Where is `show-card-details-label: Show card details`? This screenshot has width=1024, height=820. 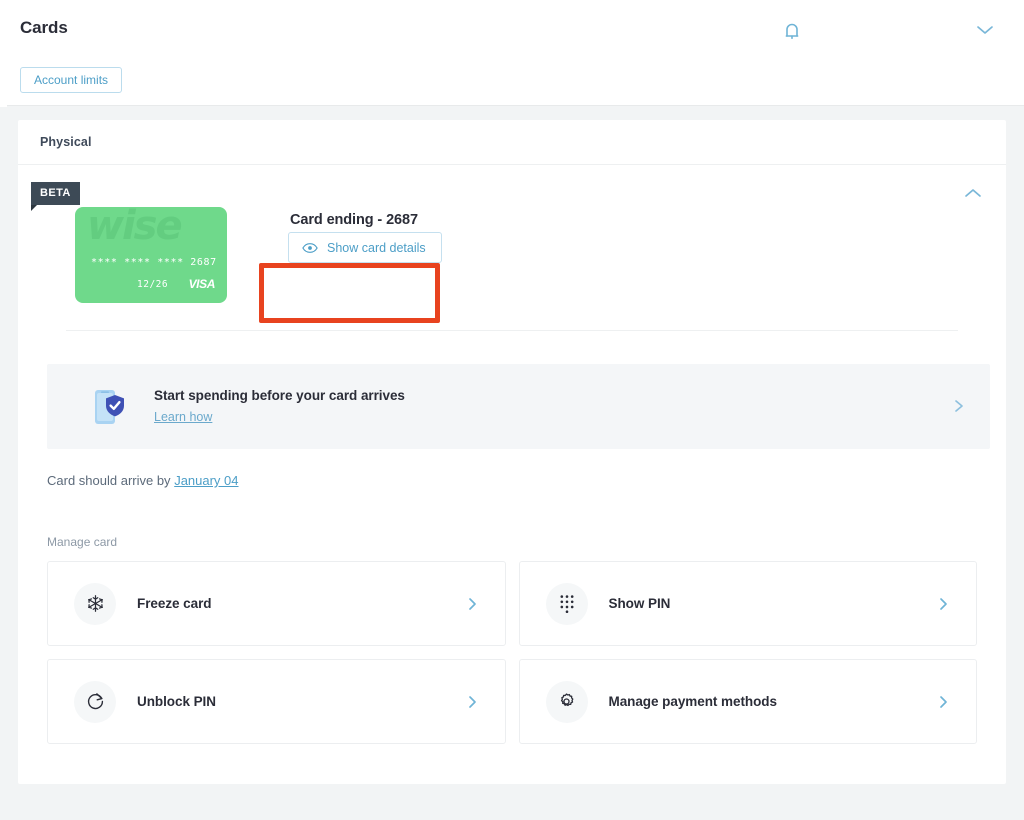
show-card-details-label: Show card details is located at coordinates (376, 247).